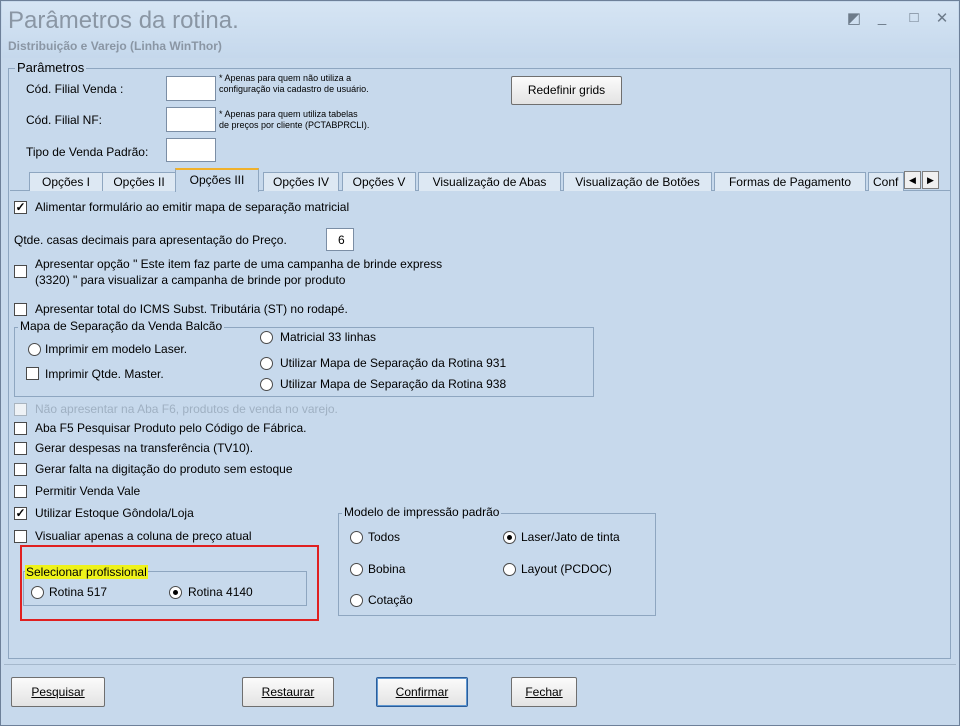  Describe the element at coordinates (20, 469) in the screenshot. I see `falta-checkbox` at that location.